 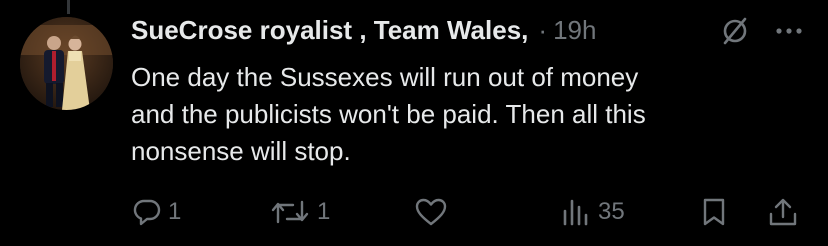 I want to click on like-button, so click(x=431, y=212).